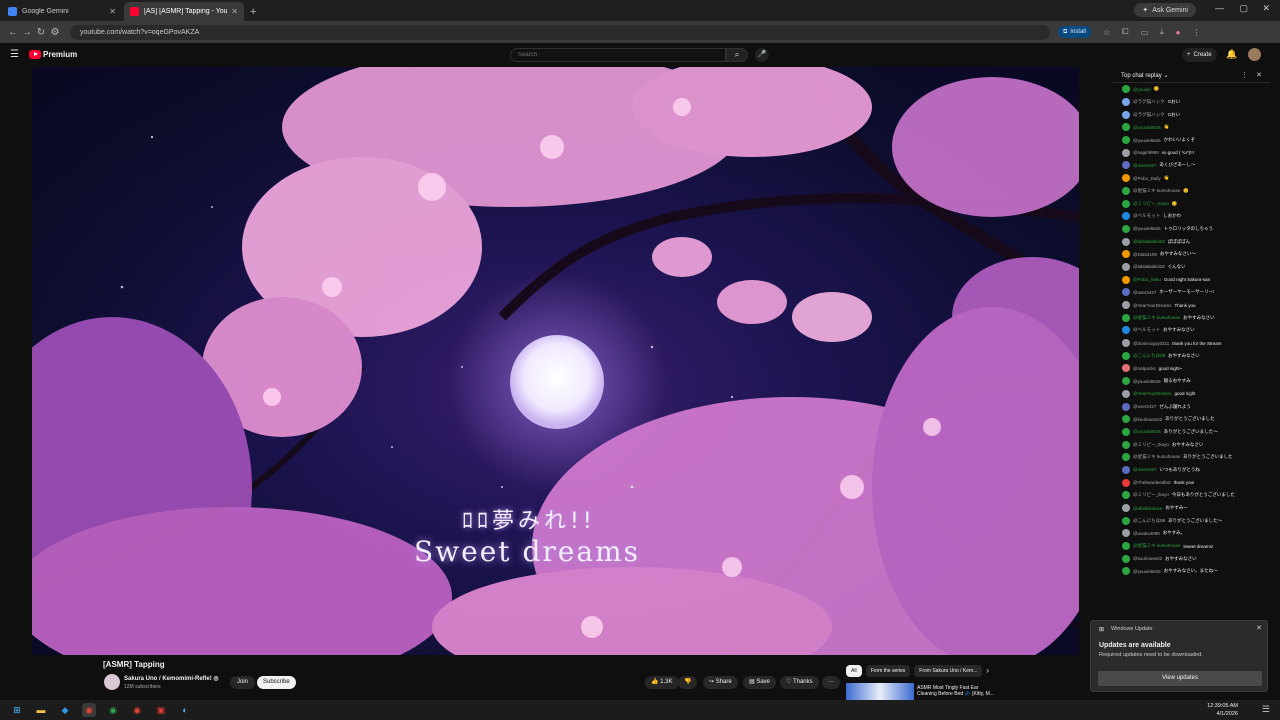  Describe the element at coordinates (1147, 558) in the screenshot. I see `chat-username: @kuuhouse22` at that location.